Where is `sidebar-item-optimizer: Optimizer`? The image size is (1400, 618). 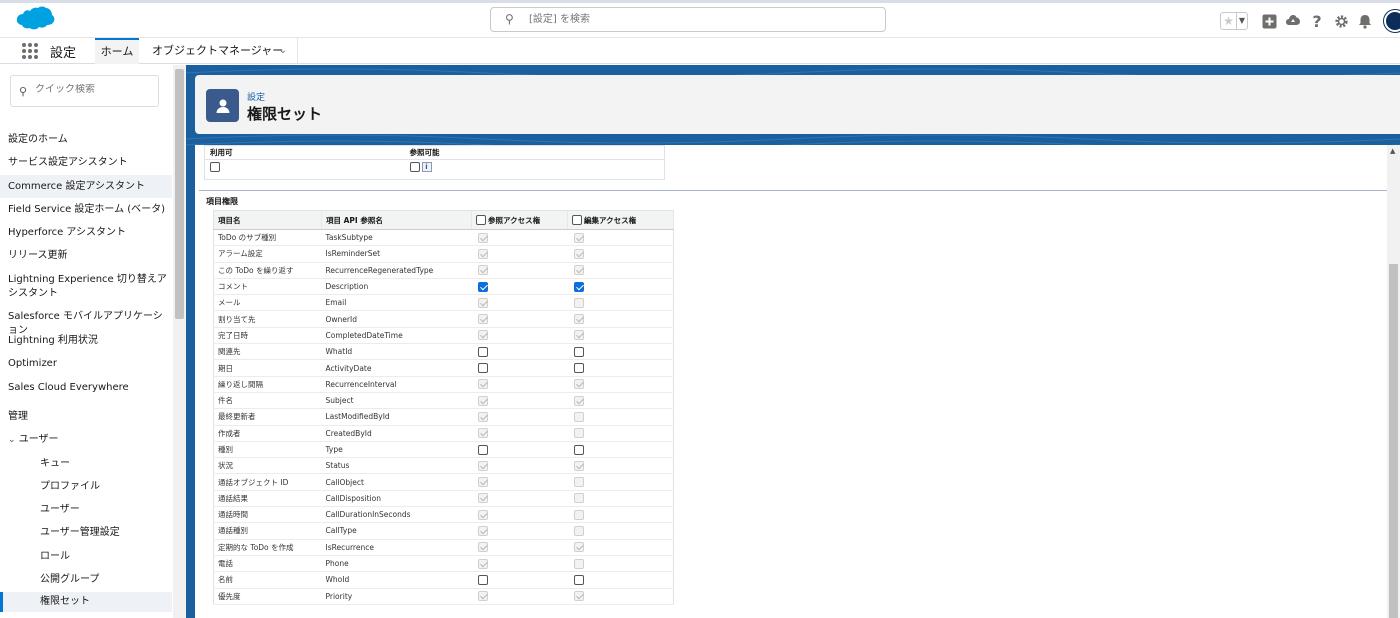 sidebar-item-optimizer: Optimizer is located at coordinates (86, 364).